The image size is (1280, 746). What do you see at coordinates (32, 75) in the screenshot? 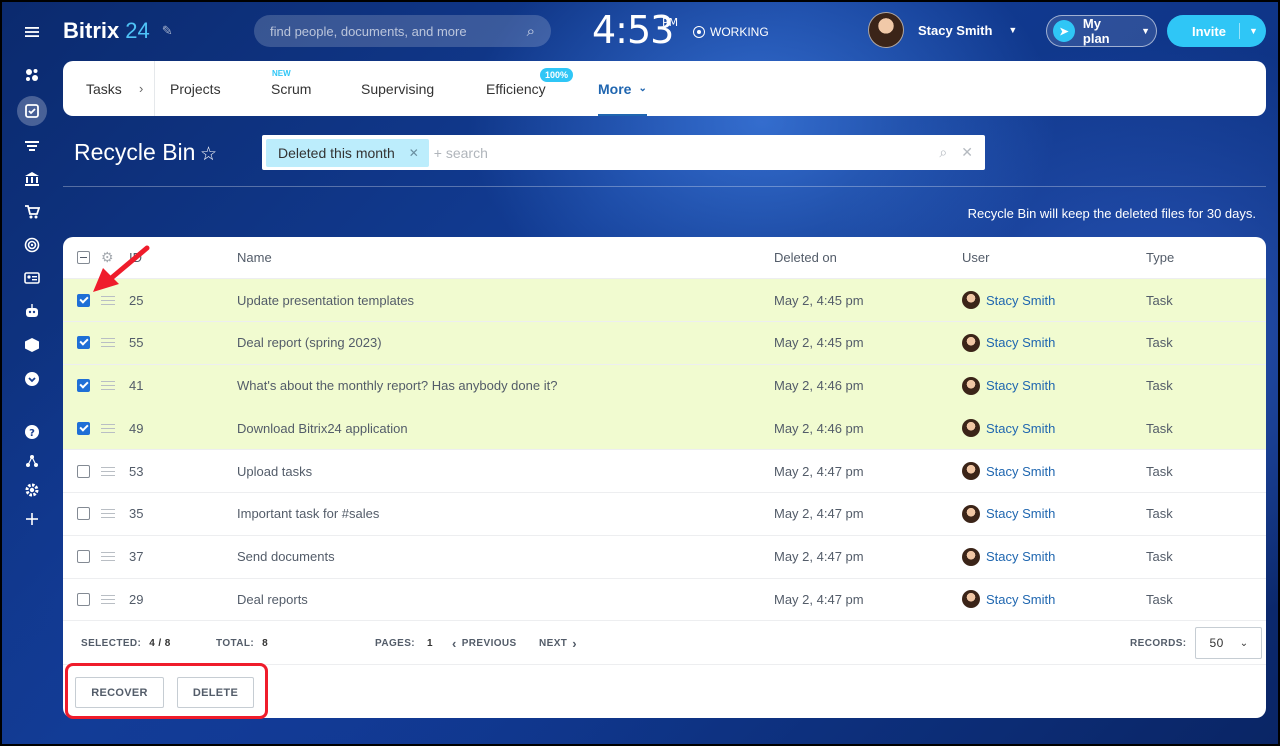
I see `feed-icon` at bounding box center [32, 75].